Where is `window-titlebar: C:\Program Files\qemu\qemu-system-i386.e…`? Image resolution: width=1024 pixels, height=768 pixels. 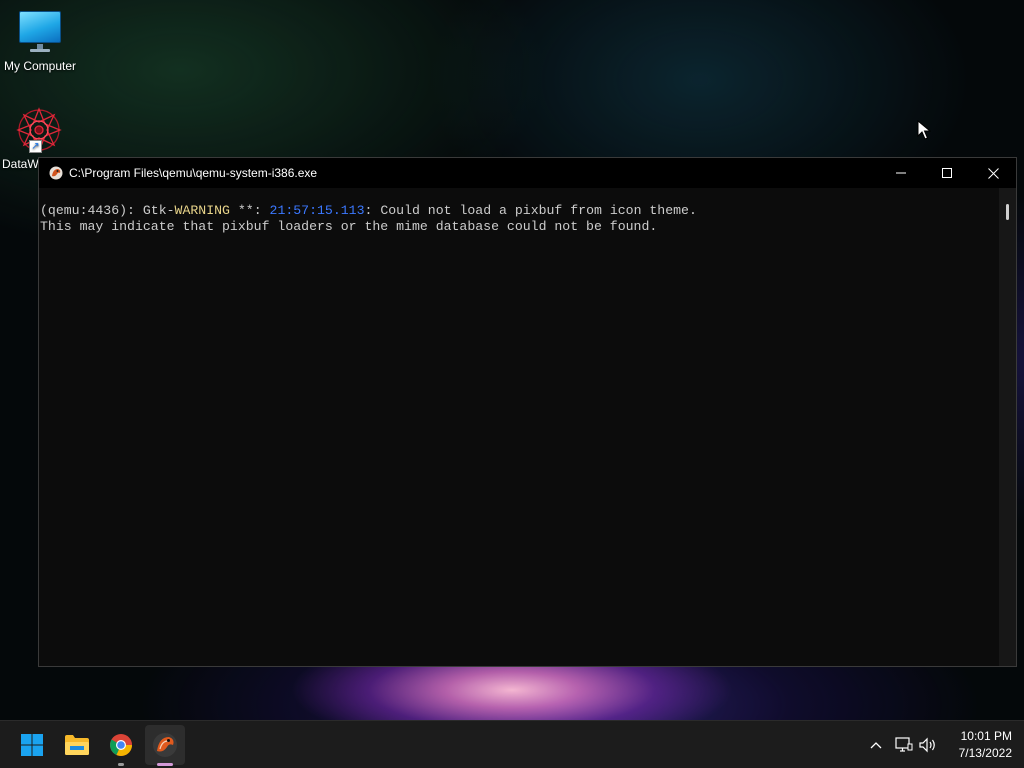 window-titlebar: C:\Program Files\qemu\qemu-system-i386.e… is located at coordinates (527, 173).